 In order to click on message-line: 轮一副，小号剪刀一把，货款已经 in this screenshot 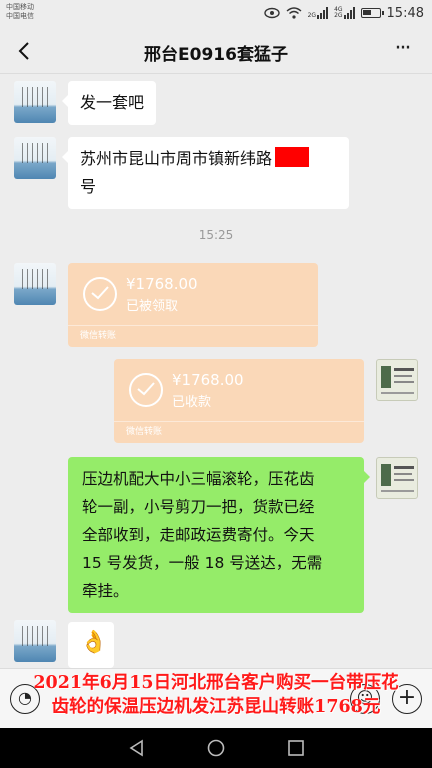, I will do `click(198, 507)`.